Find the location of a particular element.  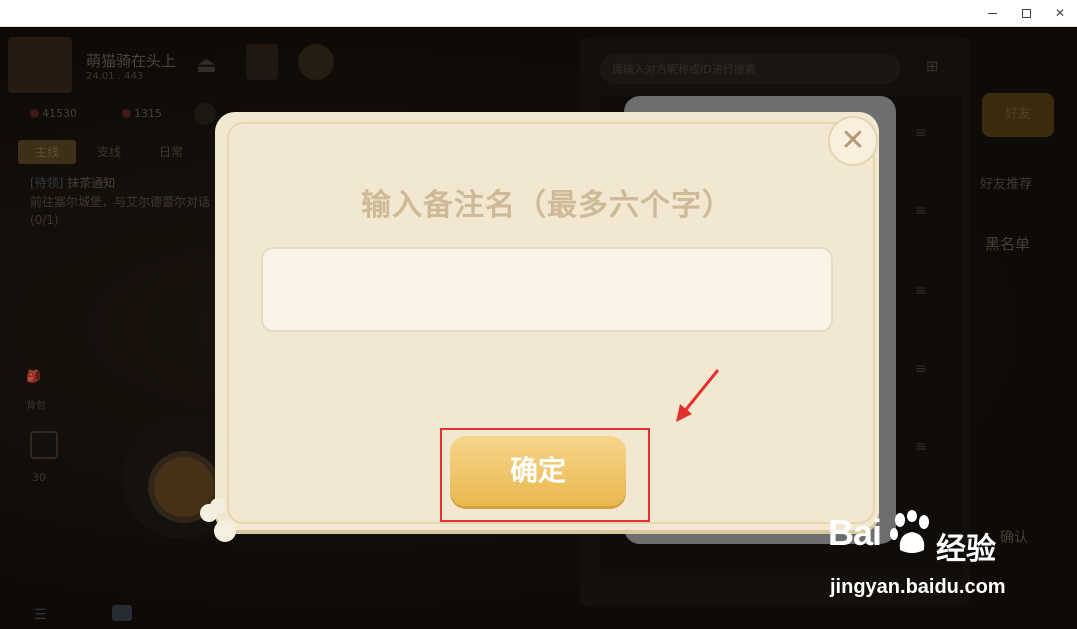

dialog-title: 输入备注名（最多六个字） is located at coordinates (547, 205).